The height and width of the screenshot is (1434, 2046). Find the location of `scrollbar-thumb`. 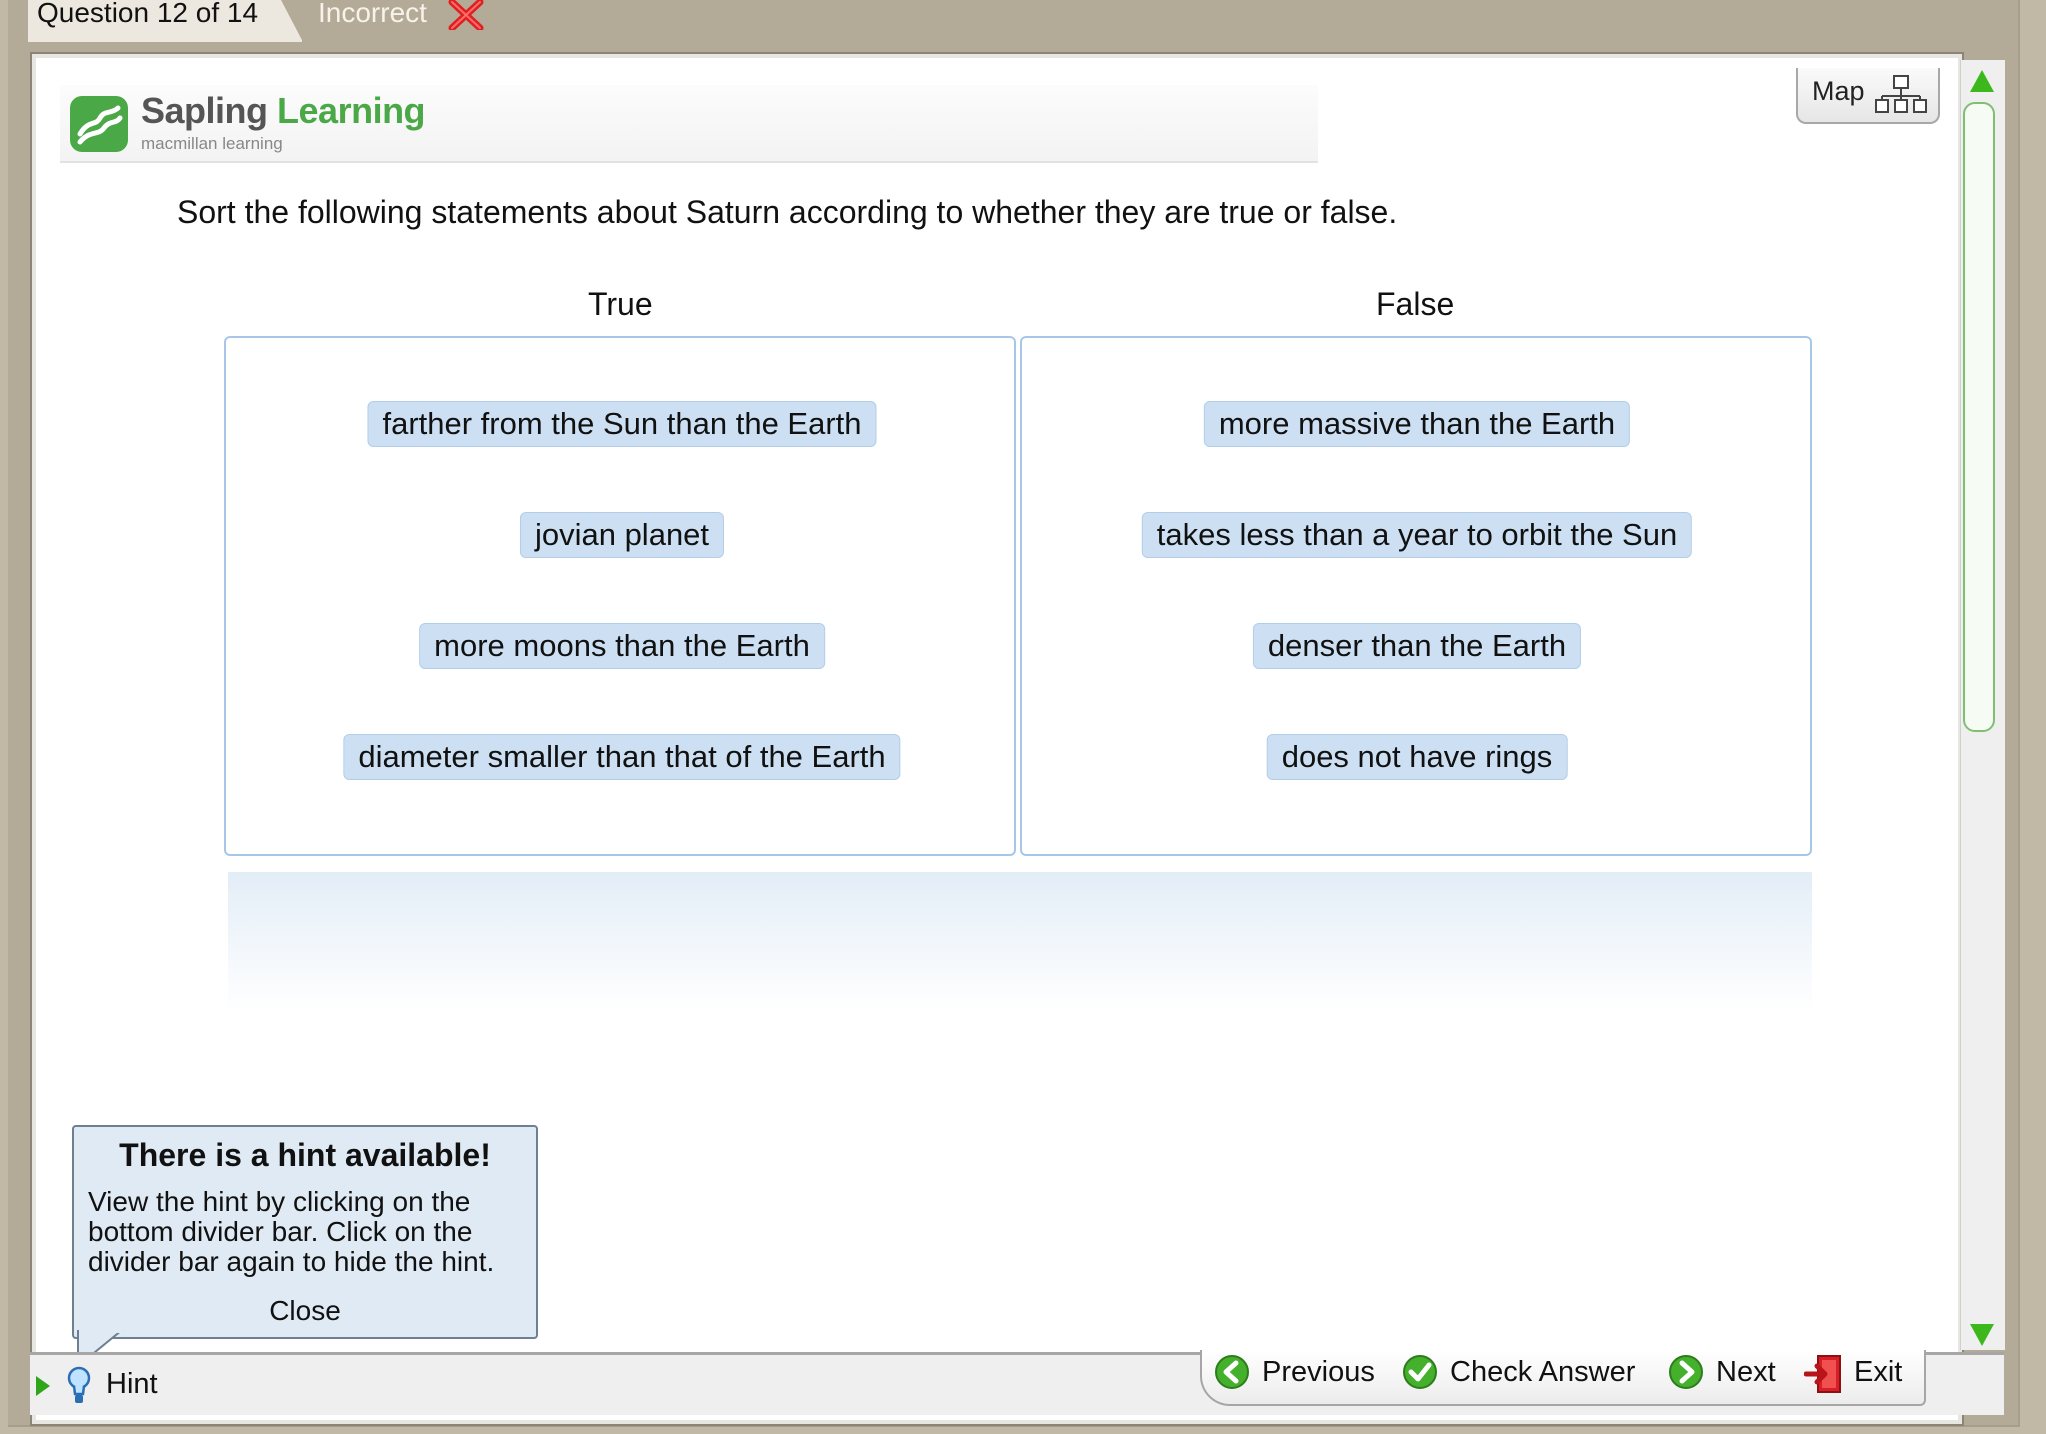

scrollbar-thumb is located at coordinates (1979, 417).